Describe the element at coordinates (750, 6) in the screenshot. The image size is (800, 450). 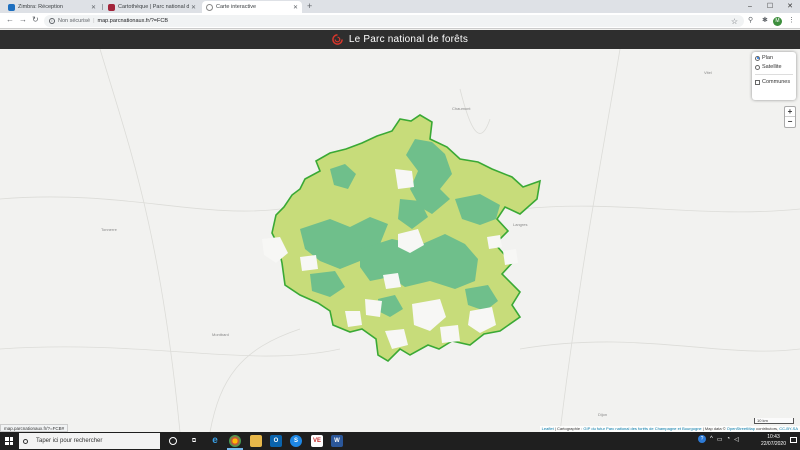
I see `minimize-icon: –` at that location.